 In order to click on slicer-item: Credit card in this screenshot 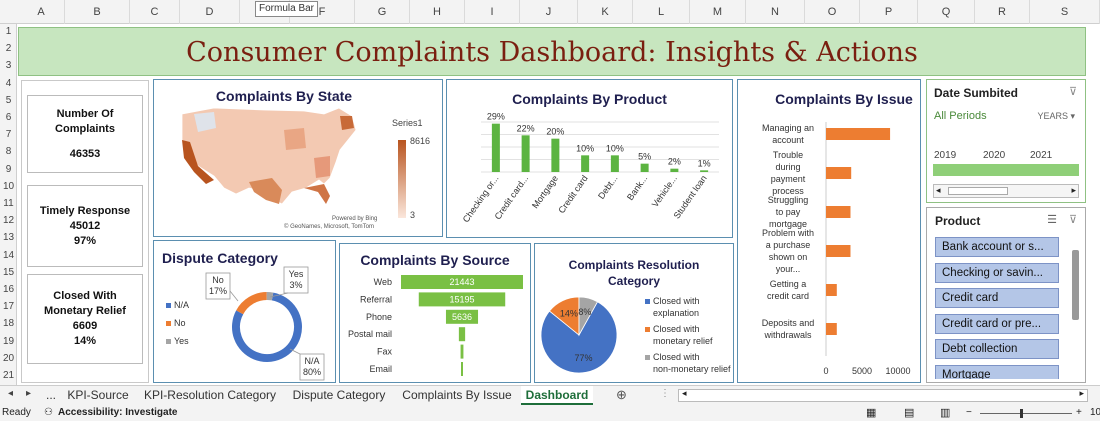, I will do `click(997, 298)`.